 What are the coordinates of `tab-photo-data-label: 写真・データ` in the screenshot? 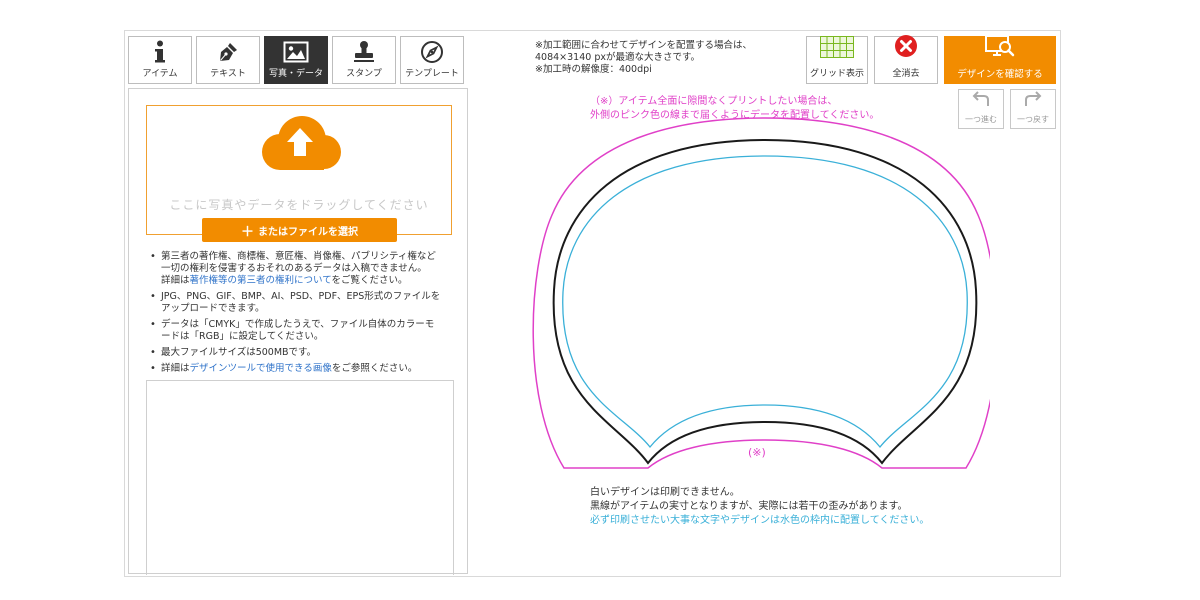 It's located at (295, 74).